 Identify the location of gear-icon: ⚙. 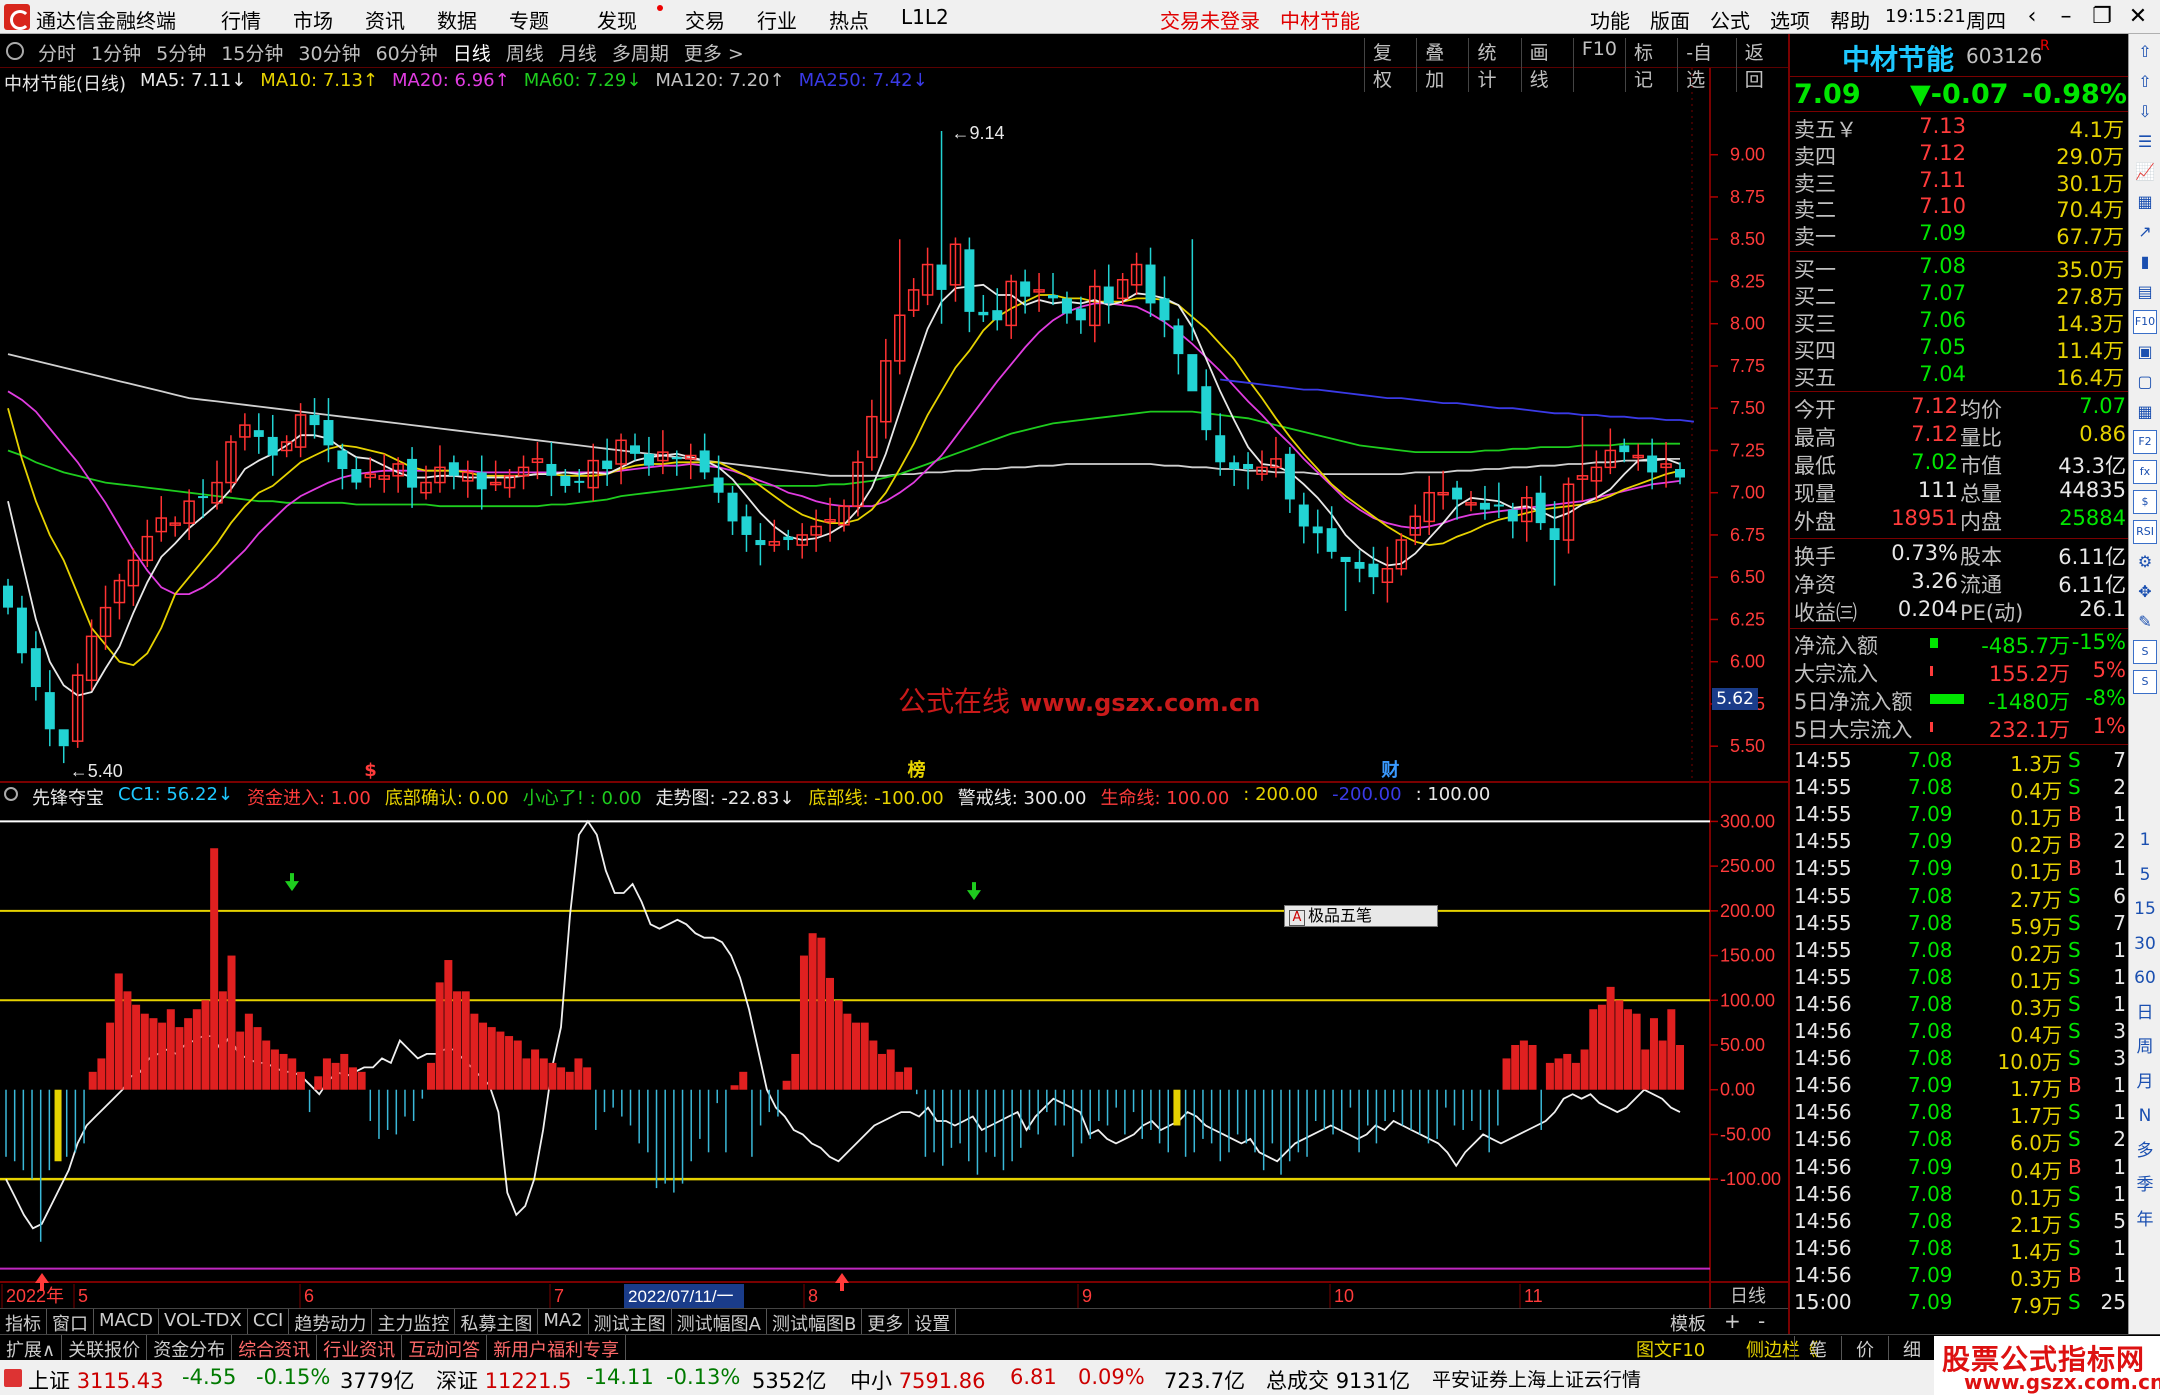
(2145, 562).